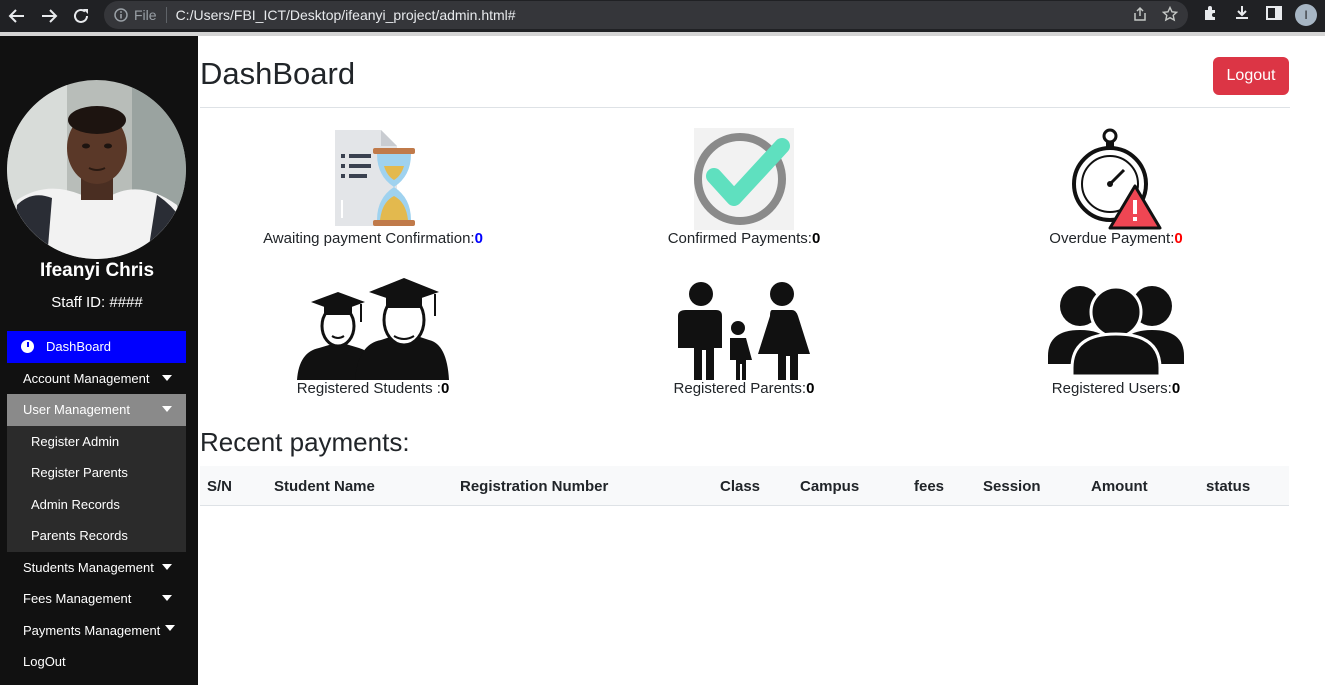 The width and height of the screenshot is (1325, 685). What do you see at coordinates (219, 486) in the screenshot?
I see `column-header: S/N` at bounding box center [219, 486].